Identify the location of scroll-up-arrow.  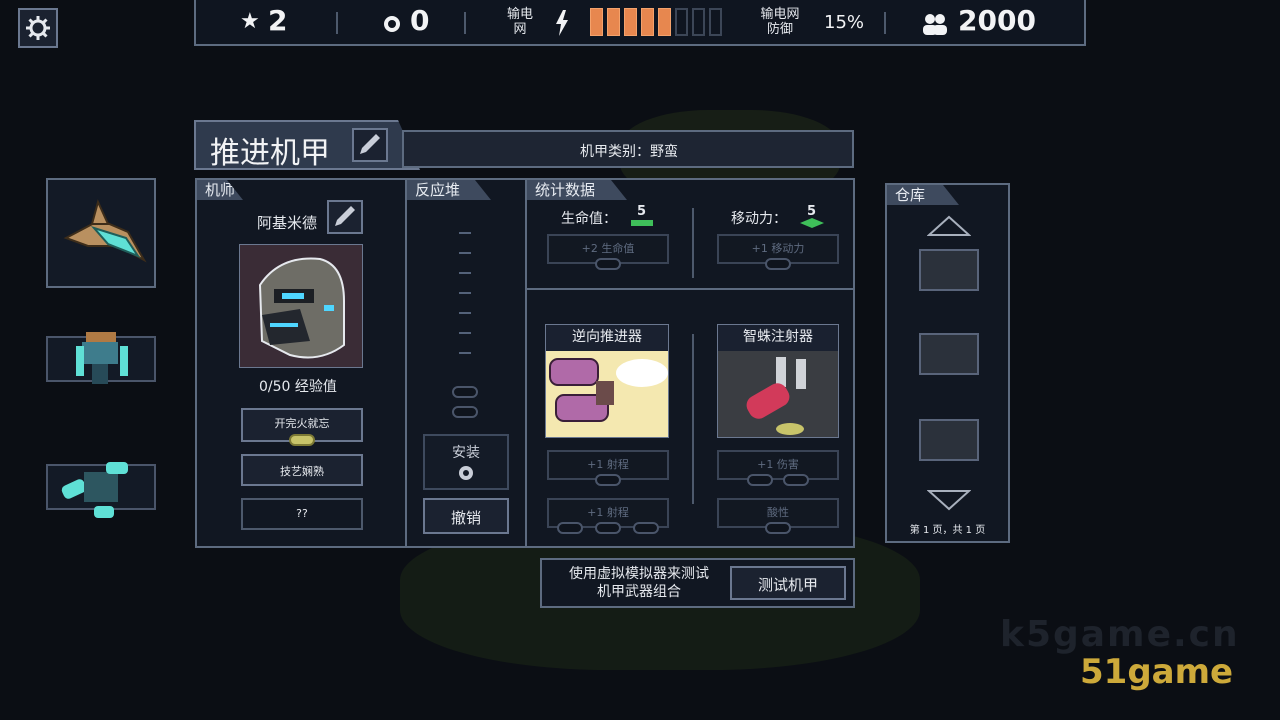
(949, 226).